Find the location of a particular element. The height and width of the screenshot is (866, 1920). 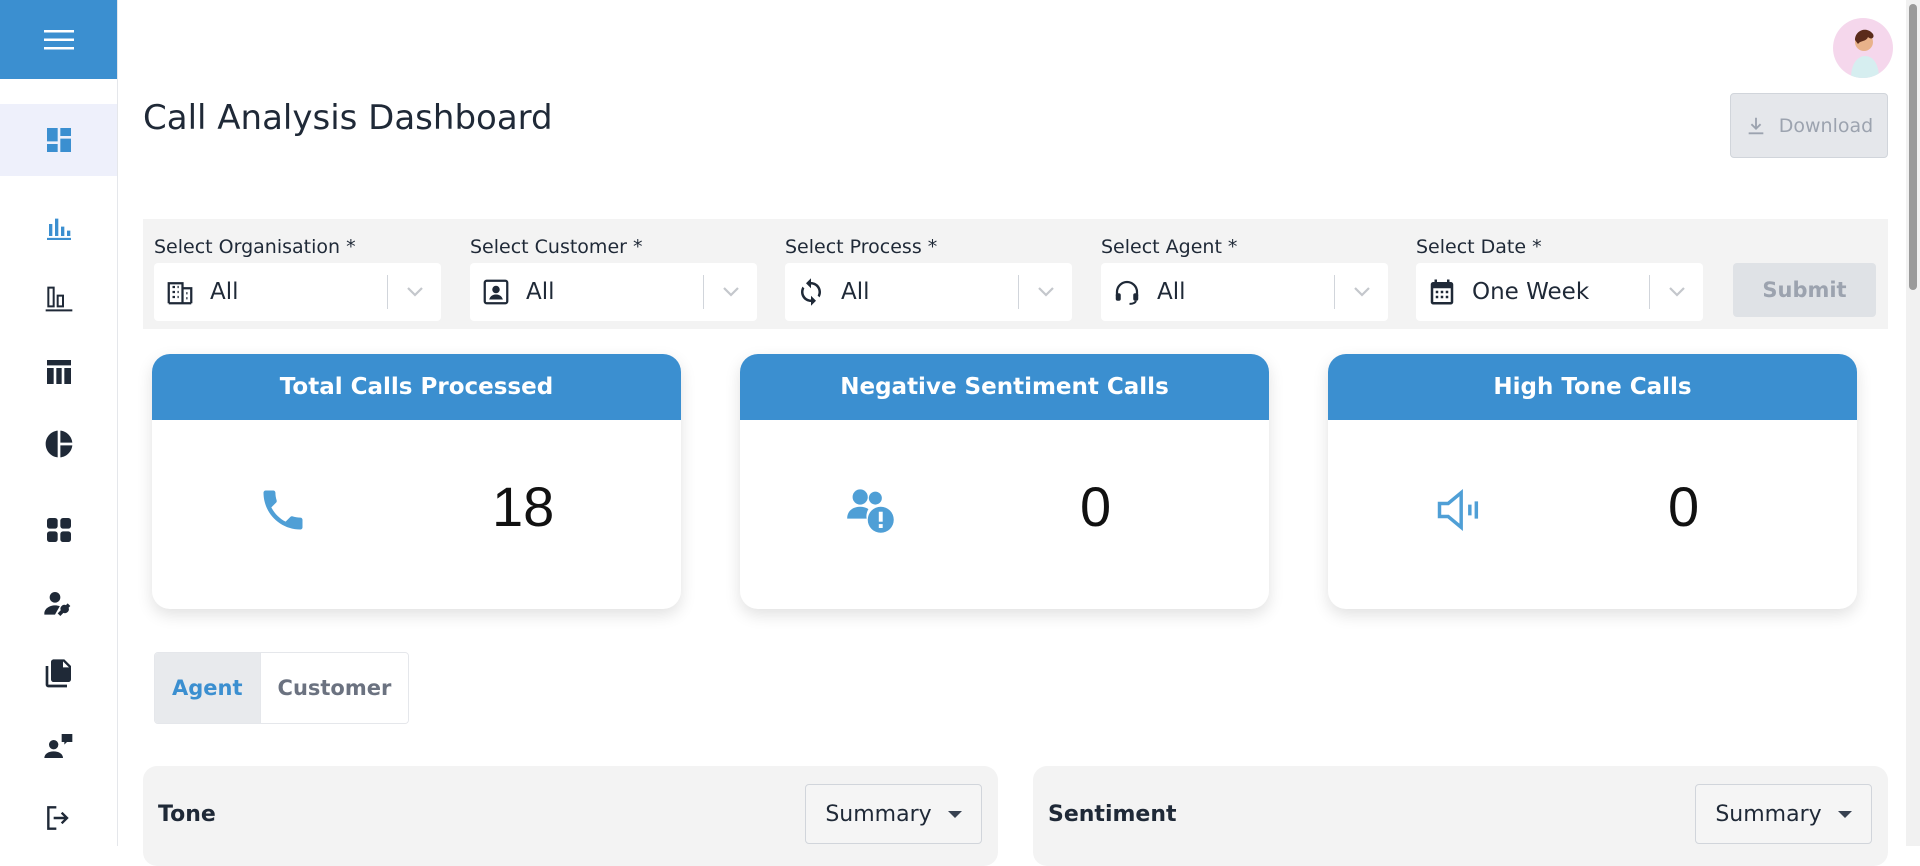

sidebar-item-apps is located at coordinates (58, 530).